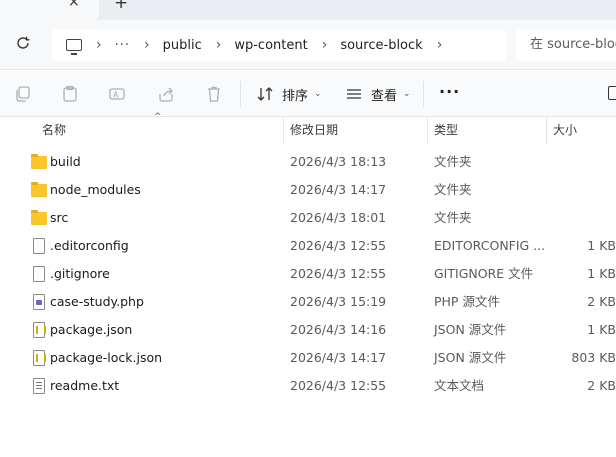 The height and width of the screenshot is (457, 616). What do you see at coordinates (338, 329) in the screenshot?
I see `file-date: 2026/4/3 14:16` at bounding box center [338, 329].